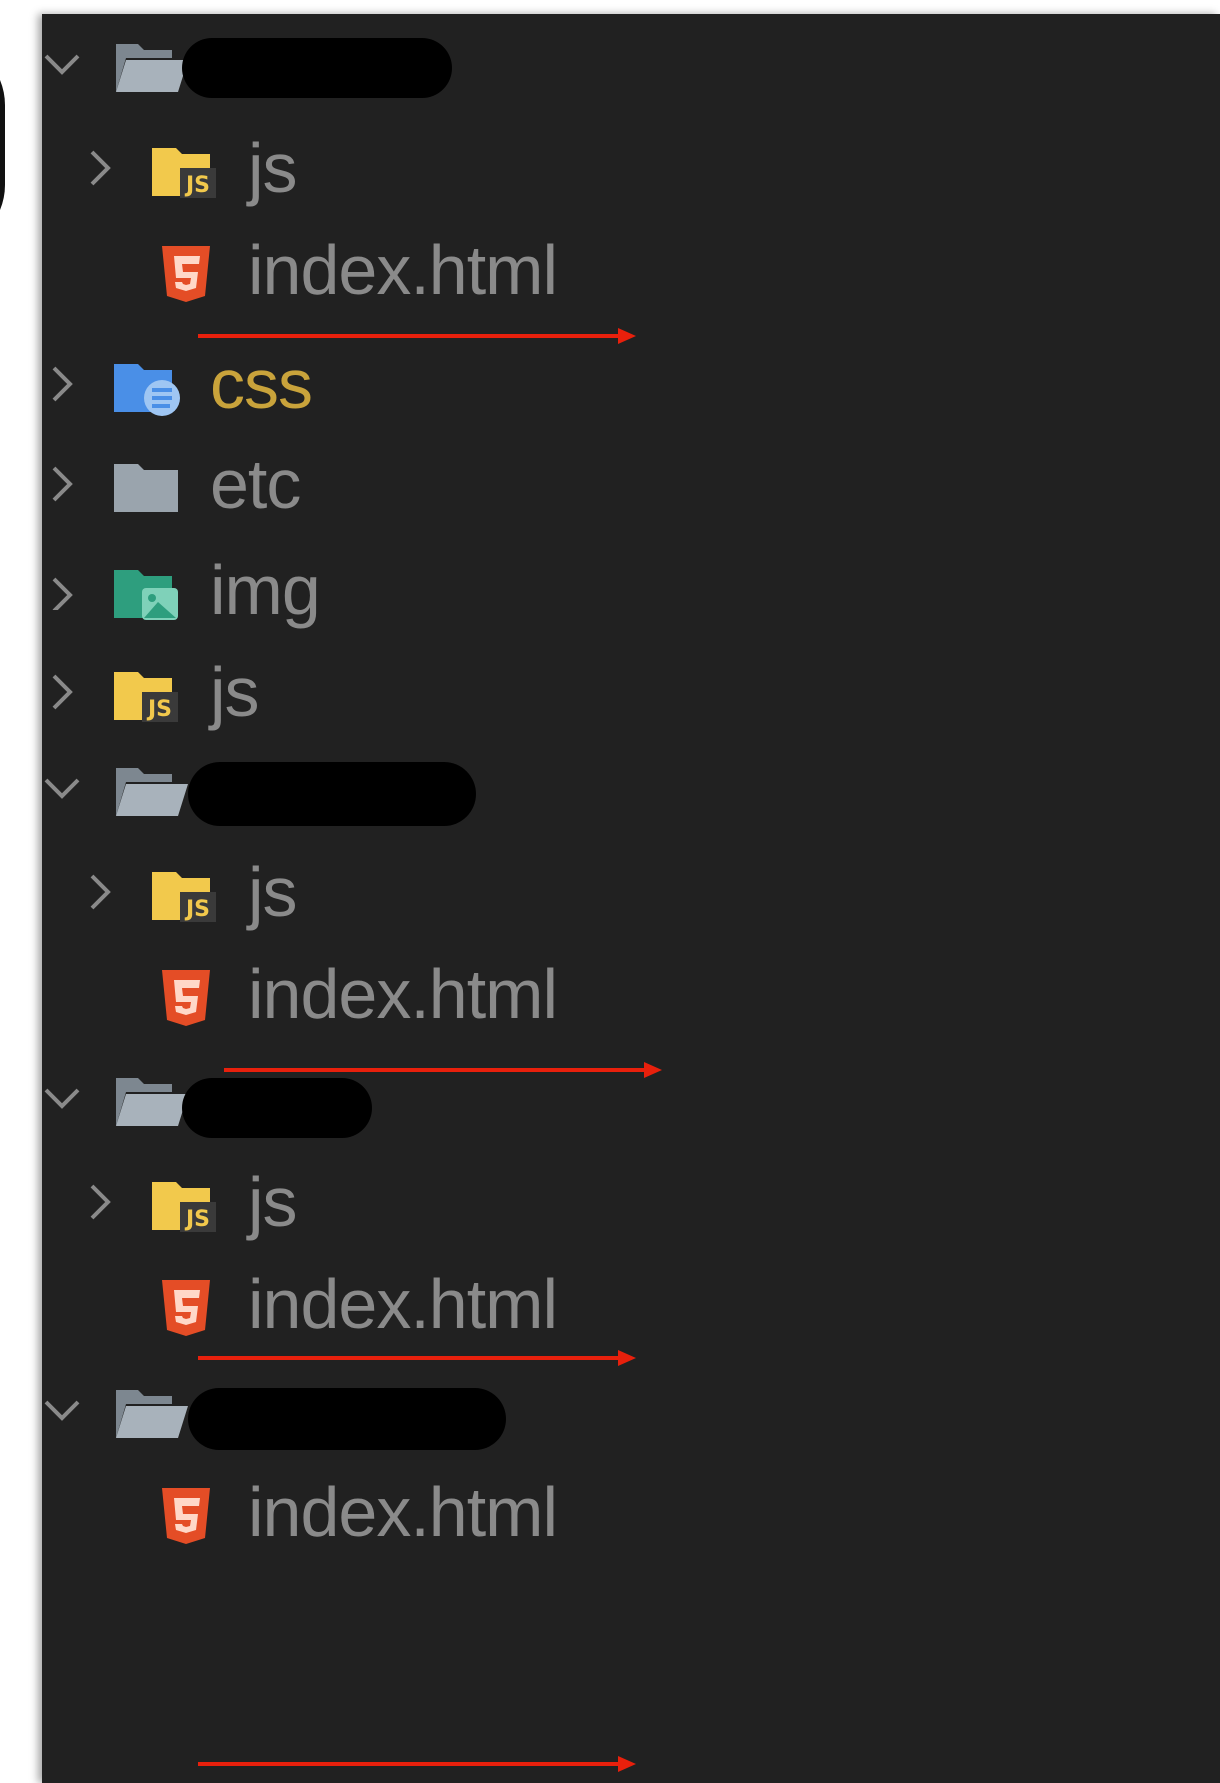  What do you see at coordinates (542, 168) in the screenshot?
I see `tree-row-js-1: JS js` at bounding box center [542, 168].